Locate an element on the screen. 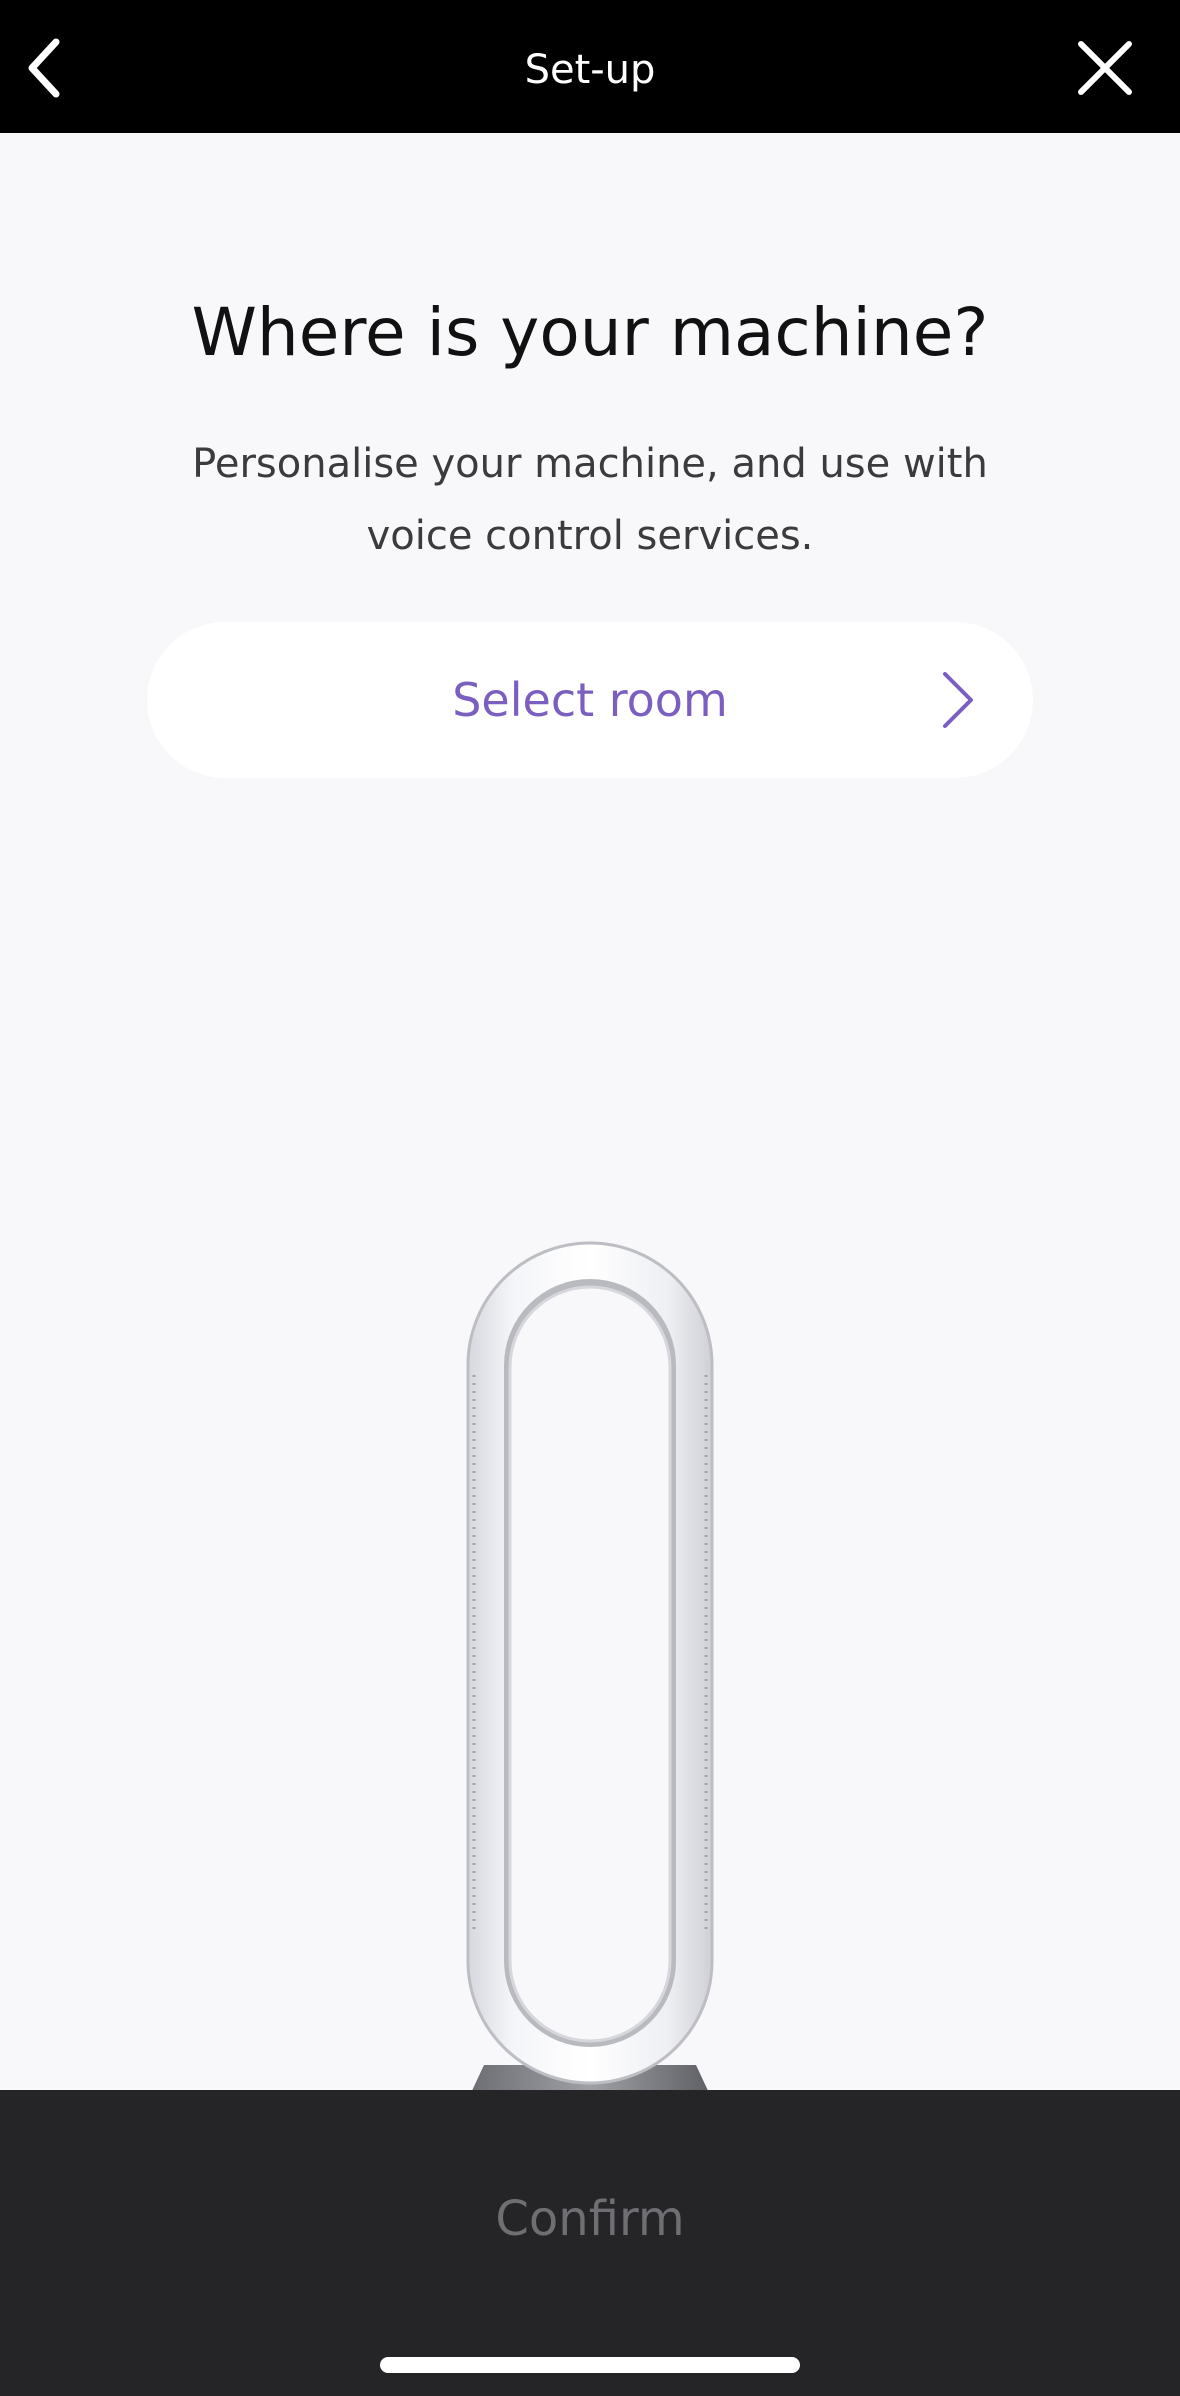  bladeless-fan-image is located at coordinates (590, 1668).